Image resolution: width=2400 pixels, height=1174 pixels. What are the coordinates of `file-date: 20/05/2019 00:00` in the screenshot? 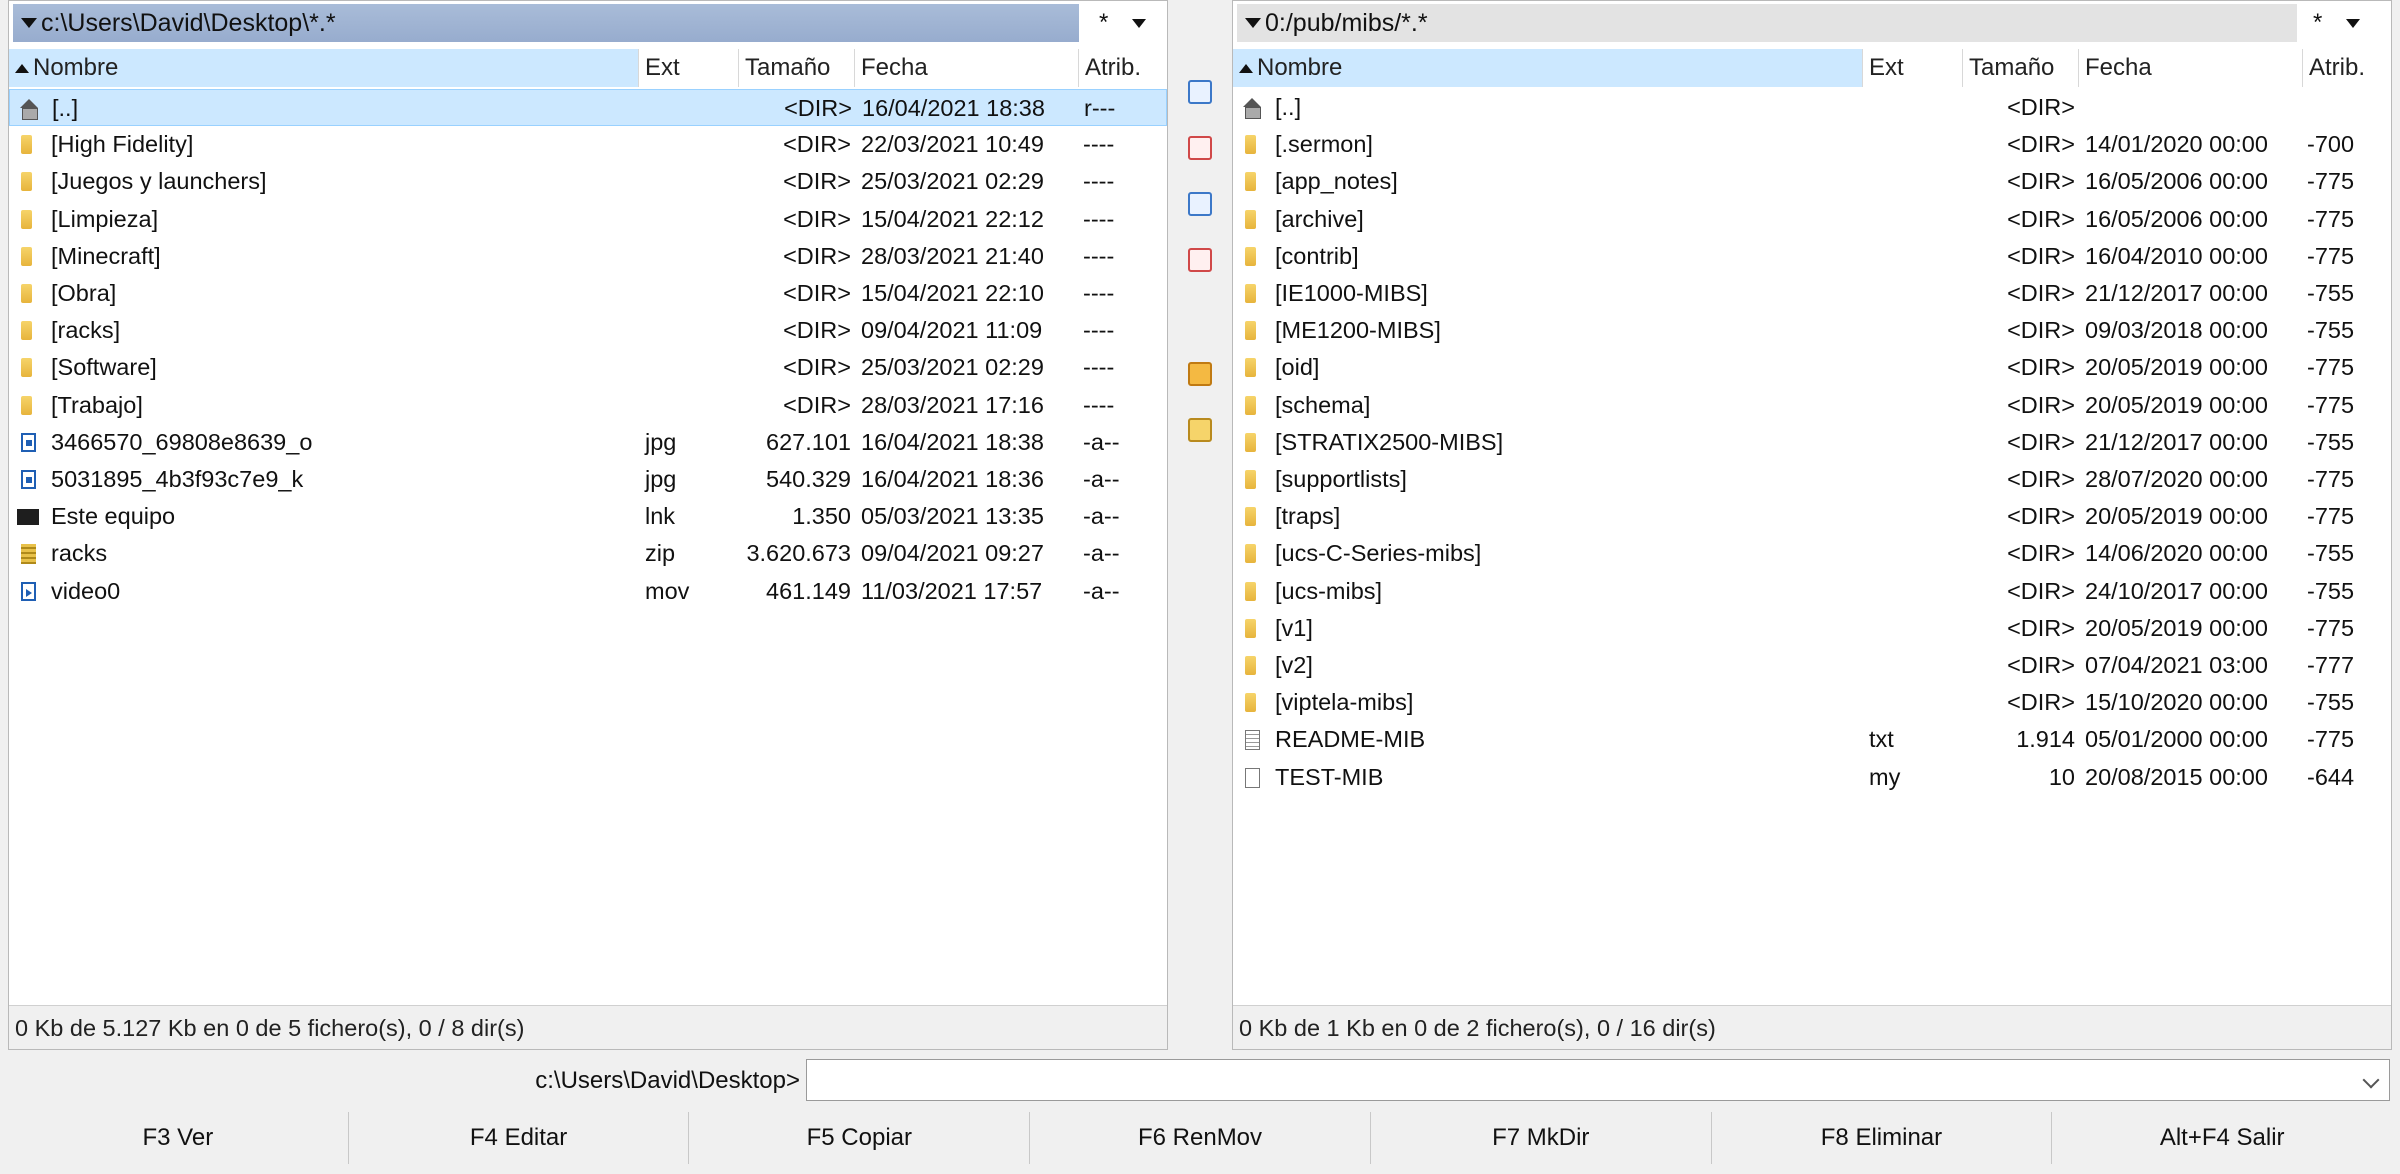 It's located at (2176, 367).